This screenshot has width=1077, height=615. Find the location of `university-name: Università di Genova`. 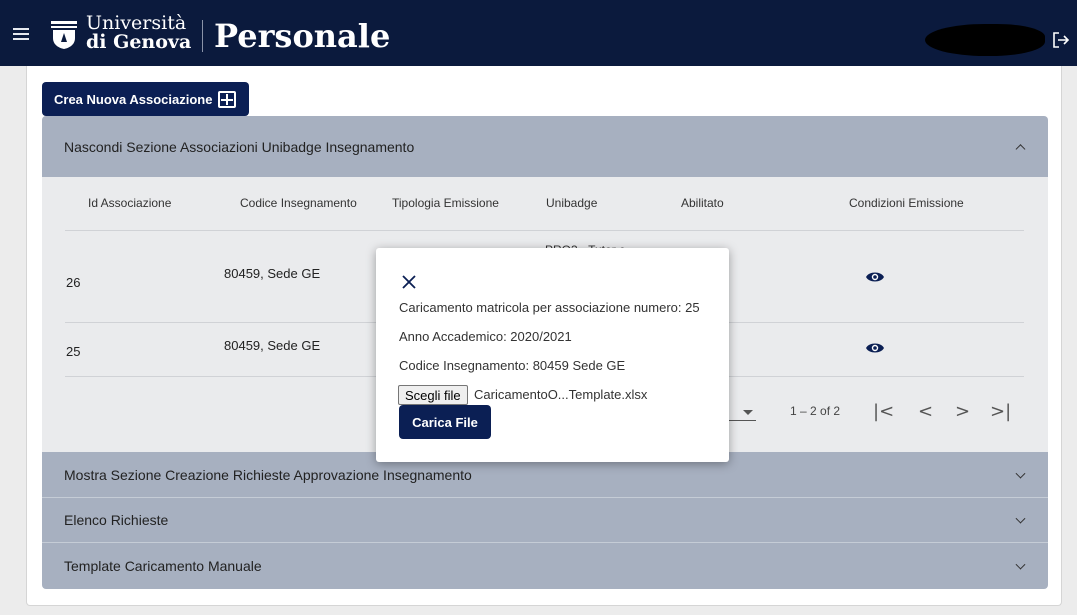

university-name: Università di Genova is located at coordinates (138, 33).